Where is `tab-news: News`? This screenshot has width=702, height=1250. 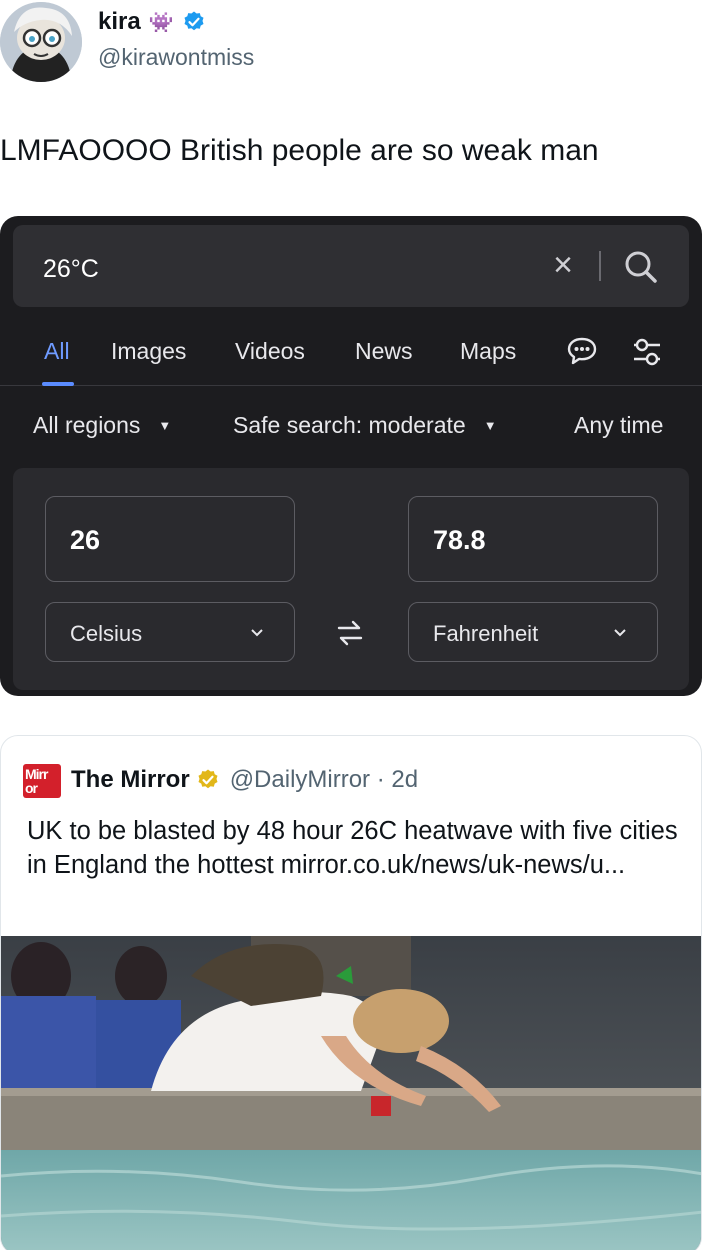 tab-news: News is located at coordinates (384, 351).